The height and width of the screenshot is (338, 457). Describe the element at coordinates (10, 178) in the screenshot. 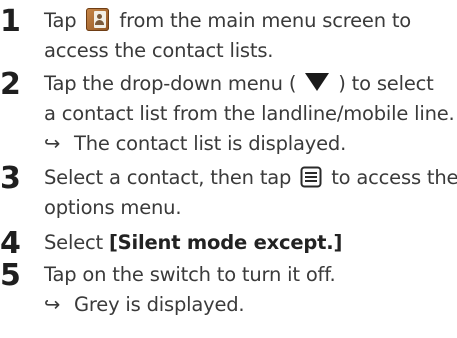

I see `step-number: 3` at that location.